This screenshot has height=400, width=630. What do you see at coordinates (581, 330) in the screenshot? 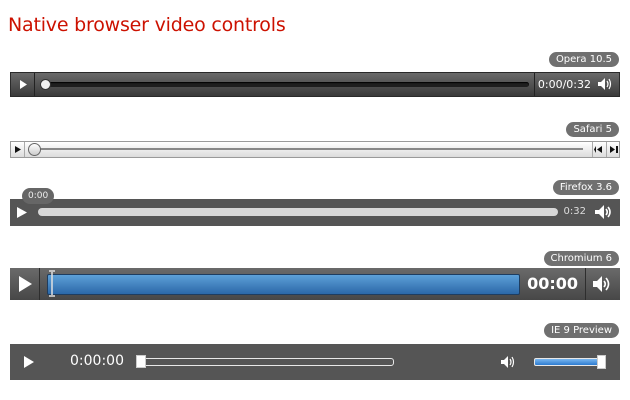
I see `ie9-label: IE 9 Preview` at bounding box center [581, 330].